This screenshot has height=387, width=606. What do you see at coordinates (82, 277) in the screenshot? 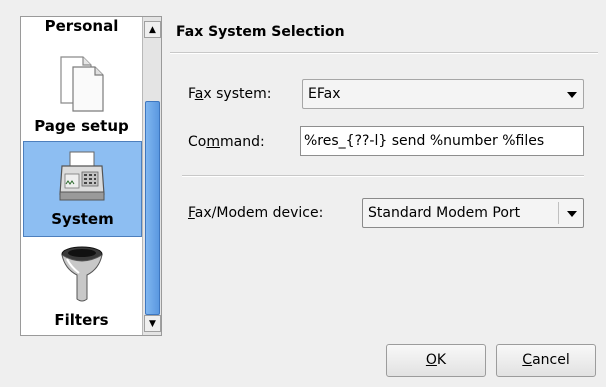
I see `funnel-icon` at bounding box center [82, 277].